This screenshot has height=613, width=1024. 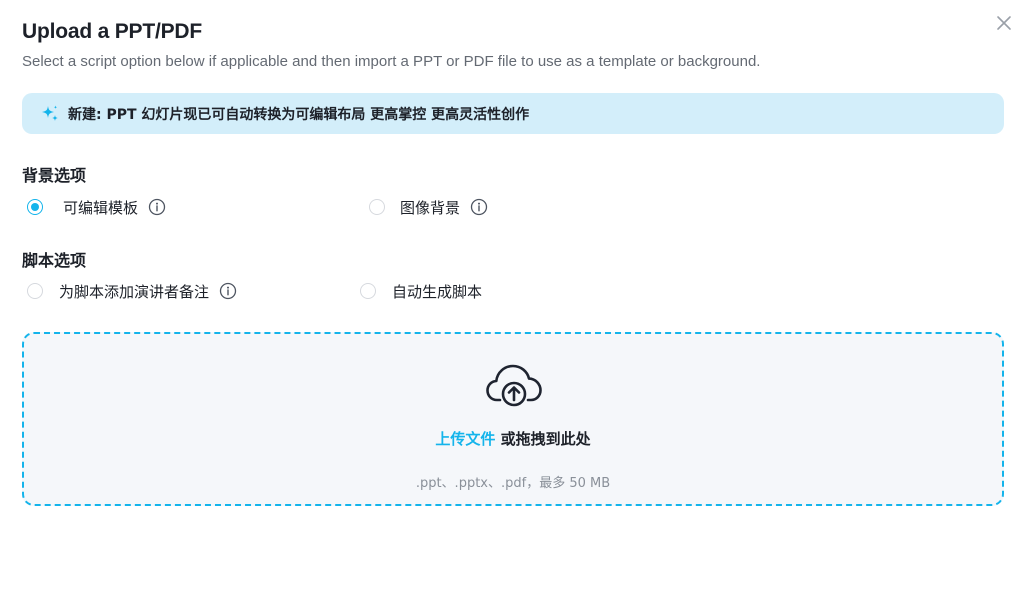 I want to click on upload-prompt: 上传文件 或拖拽到此处, so click(x=513, y=438).